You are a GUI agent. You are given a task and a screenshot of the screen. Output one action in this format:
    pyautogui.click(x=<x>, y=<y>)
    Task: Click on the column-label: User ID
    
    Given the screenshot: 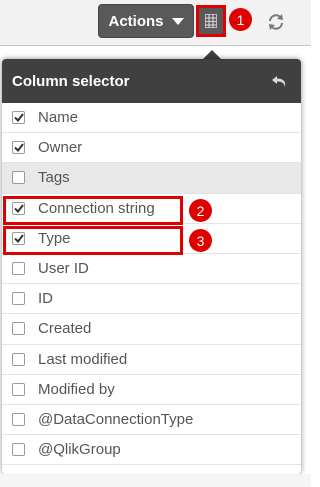 What is the action you would take?
    pyautogui.click(x=63, y=269)
    